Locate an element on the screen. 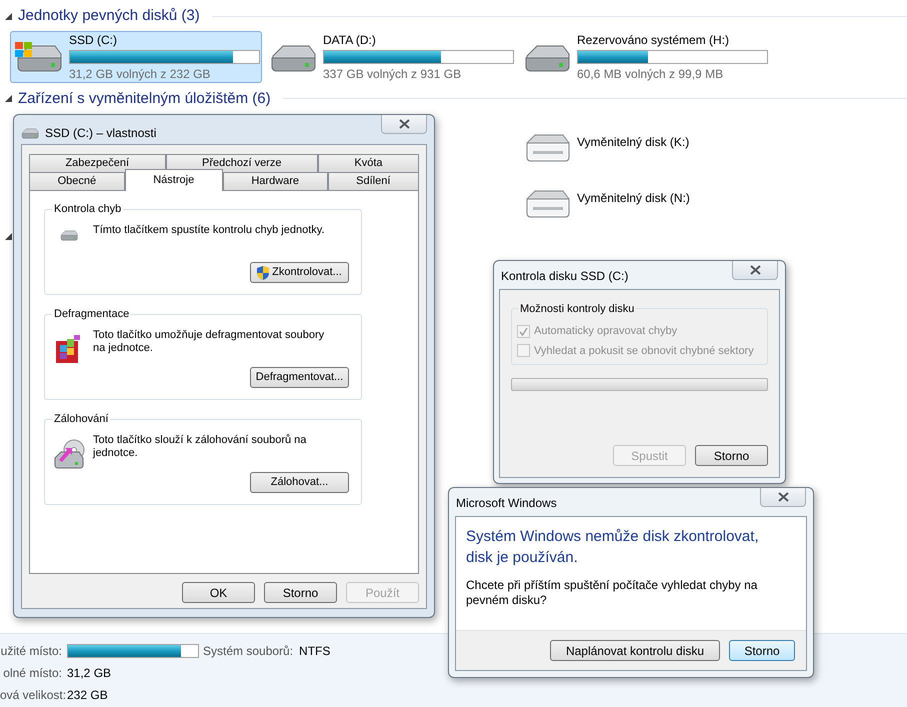 This screenshot has width=907, height=707. group-title: Defragmentace is located at coordinates (92, 314).